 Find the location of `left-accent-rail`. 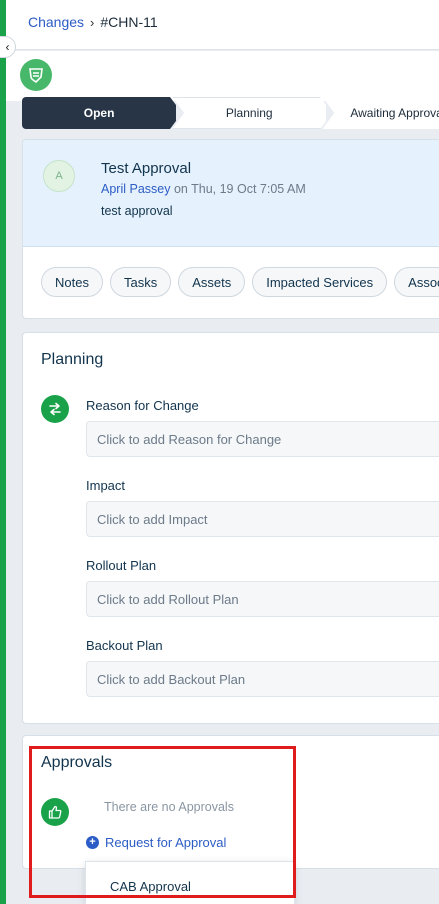

left-accent-rail is located at coordinates (3, 452).